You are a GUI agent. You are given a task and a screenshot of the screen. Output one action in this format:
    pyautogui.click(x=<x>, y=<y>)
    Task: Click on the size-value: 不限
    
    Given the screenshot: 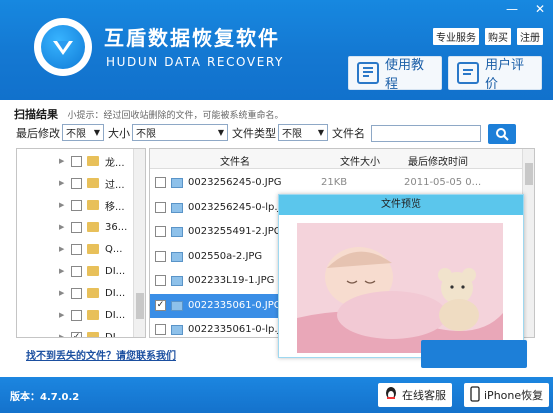 What is the action you would take?
    pyautogui.click(x=146, y=134)
    